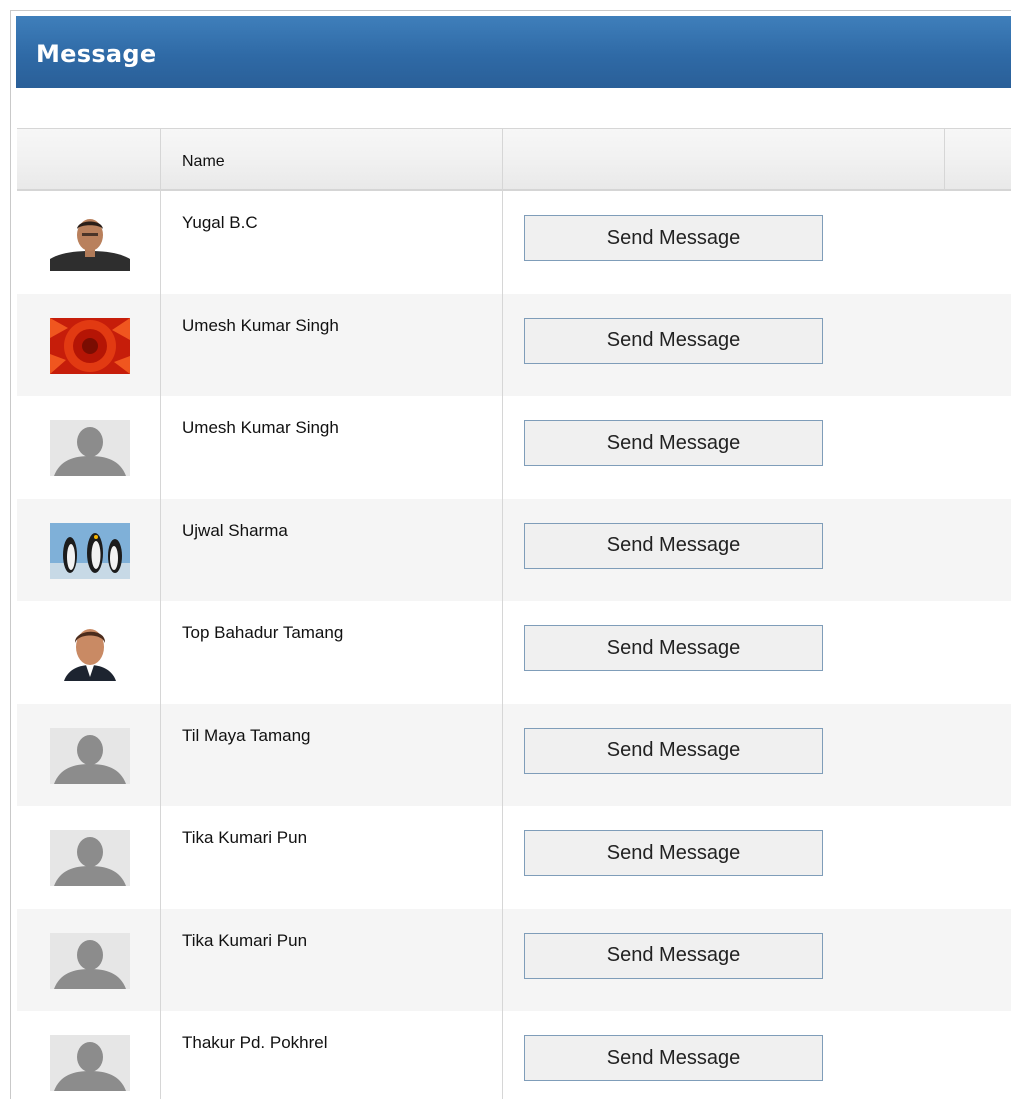 The image size is (1011, 1099). What do you see at coordinates (235, 530) in the screenshot?
I see `member-name: Ujwal Sharma` at bounding box center [235, 530].